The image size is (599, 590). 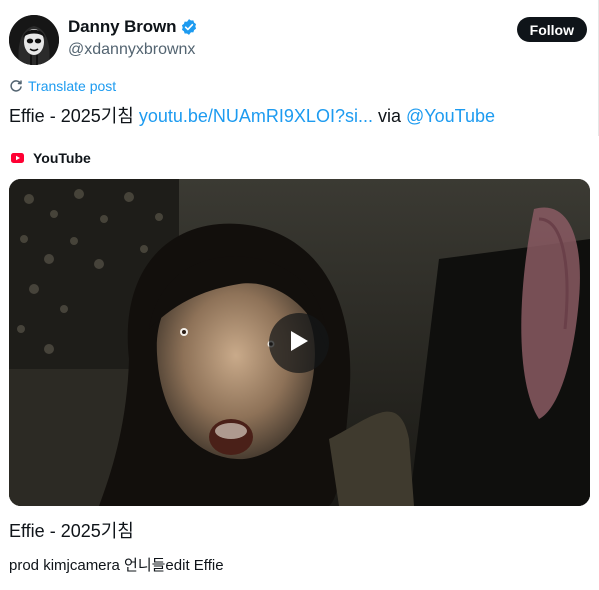 I want to click on youtube-icon, so click(x=17, y=158).